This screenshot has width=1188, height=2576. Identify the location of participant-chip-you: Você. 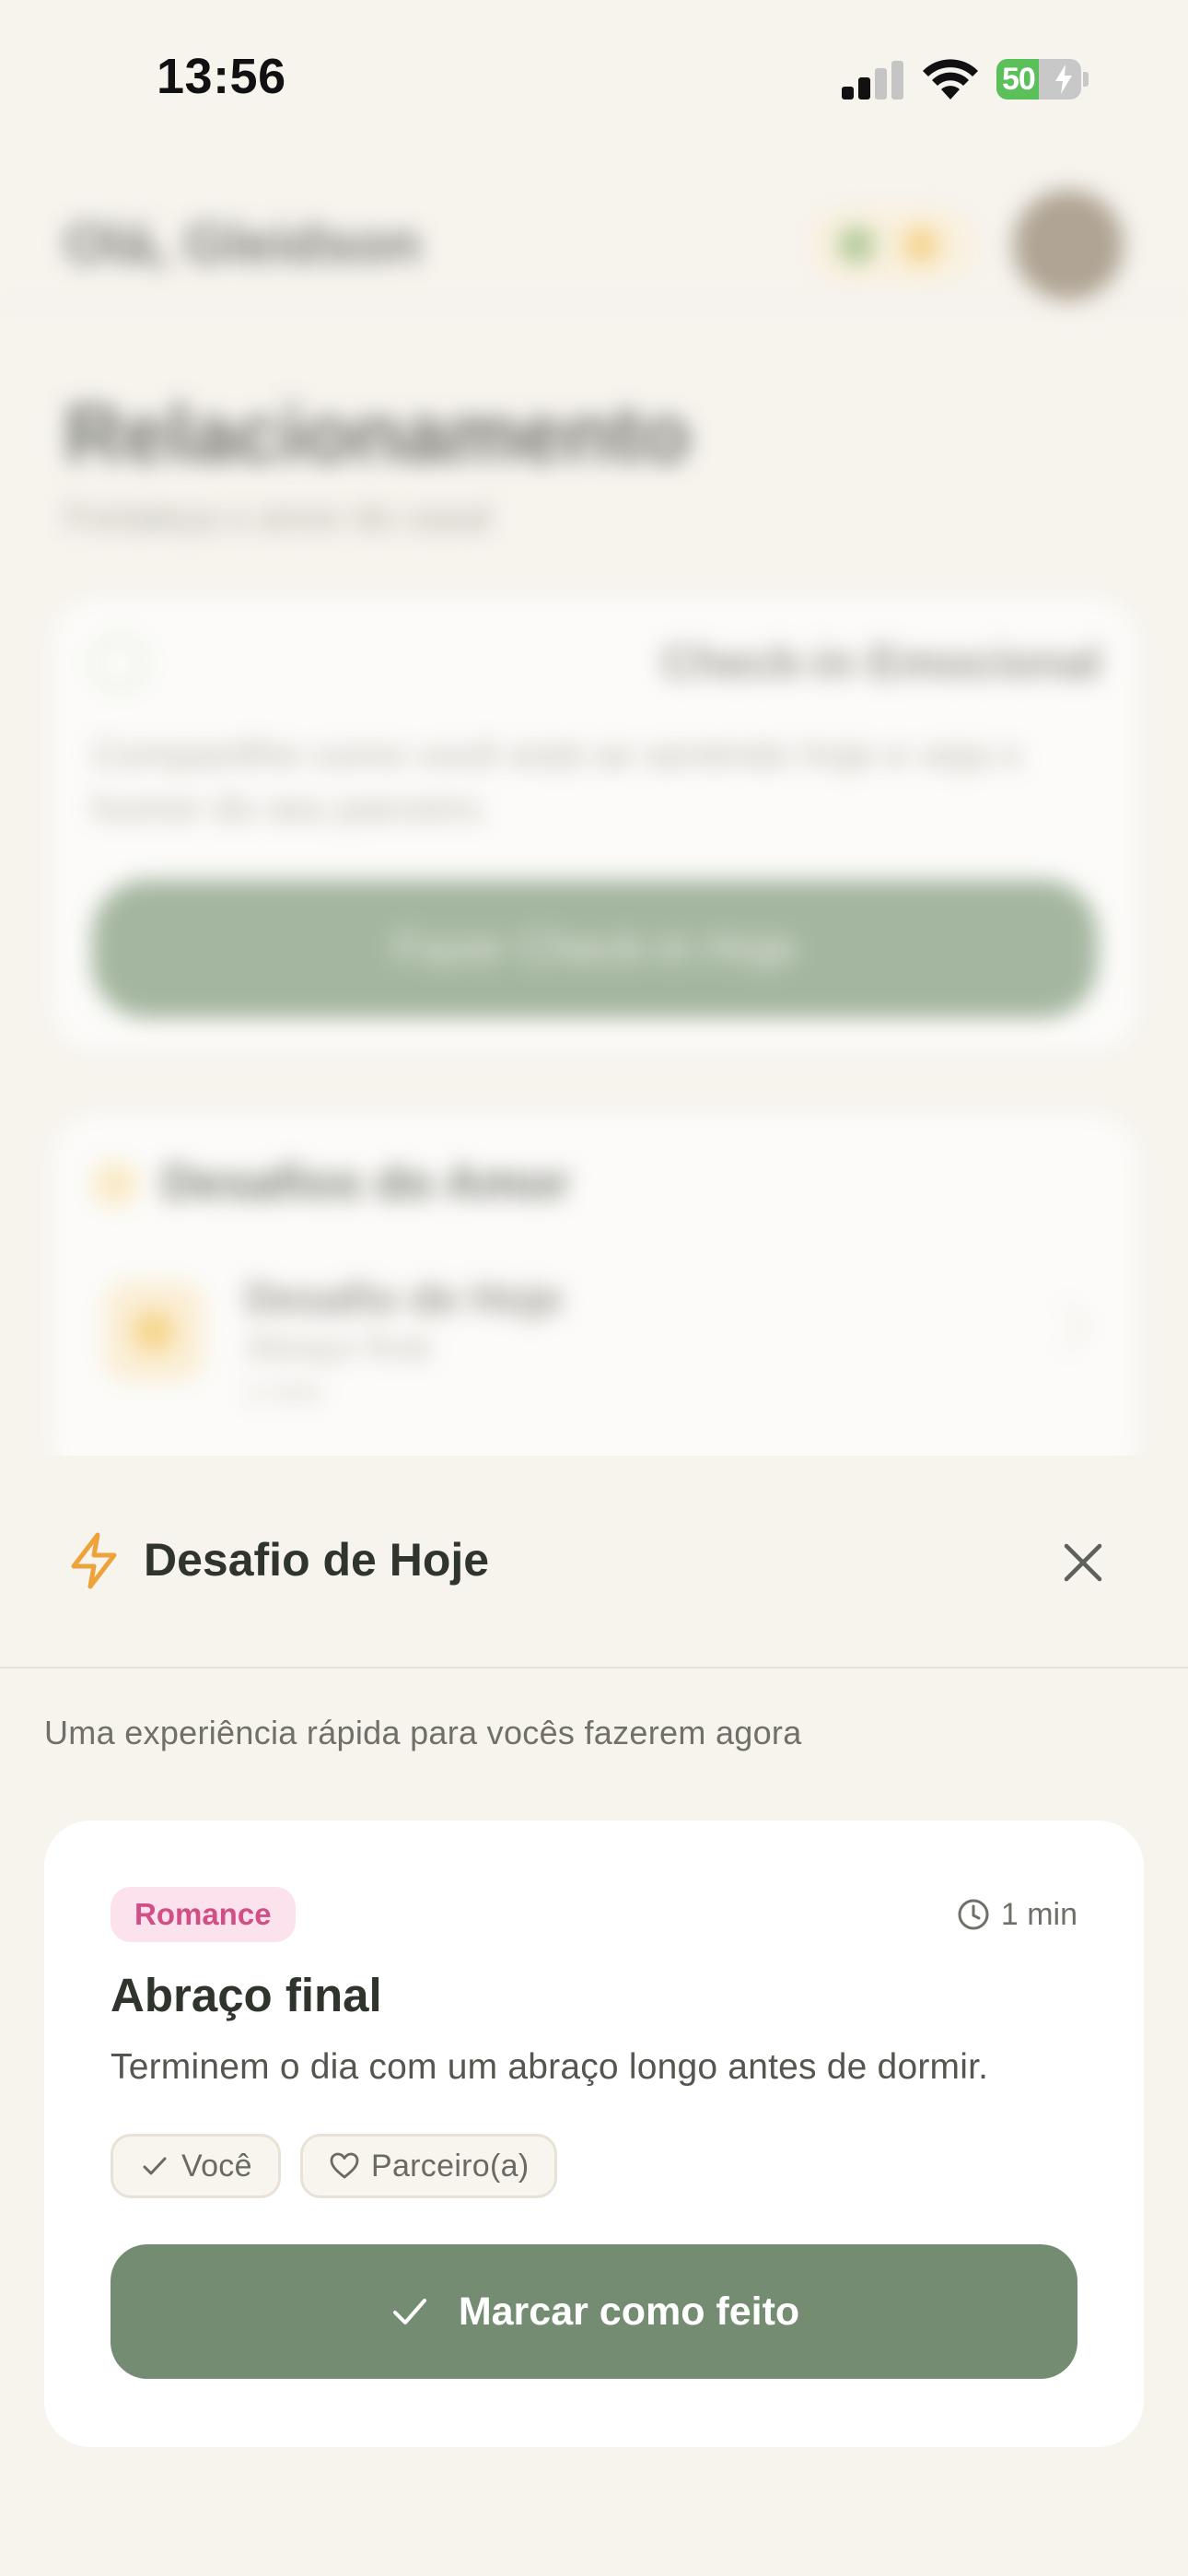
(196, 2166).